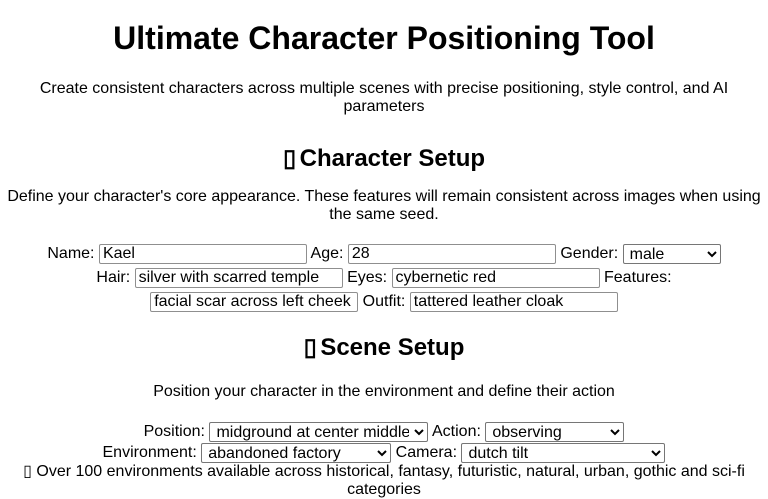 Image resolution: width=768 pixels, height=499 pixels. What do you see at coordinates (319, 431) in the screenshot?
I see `position-select: midground at center middle` at bounding box center [319, 431].